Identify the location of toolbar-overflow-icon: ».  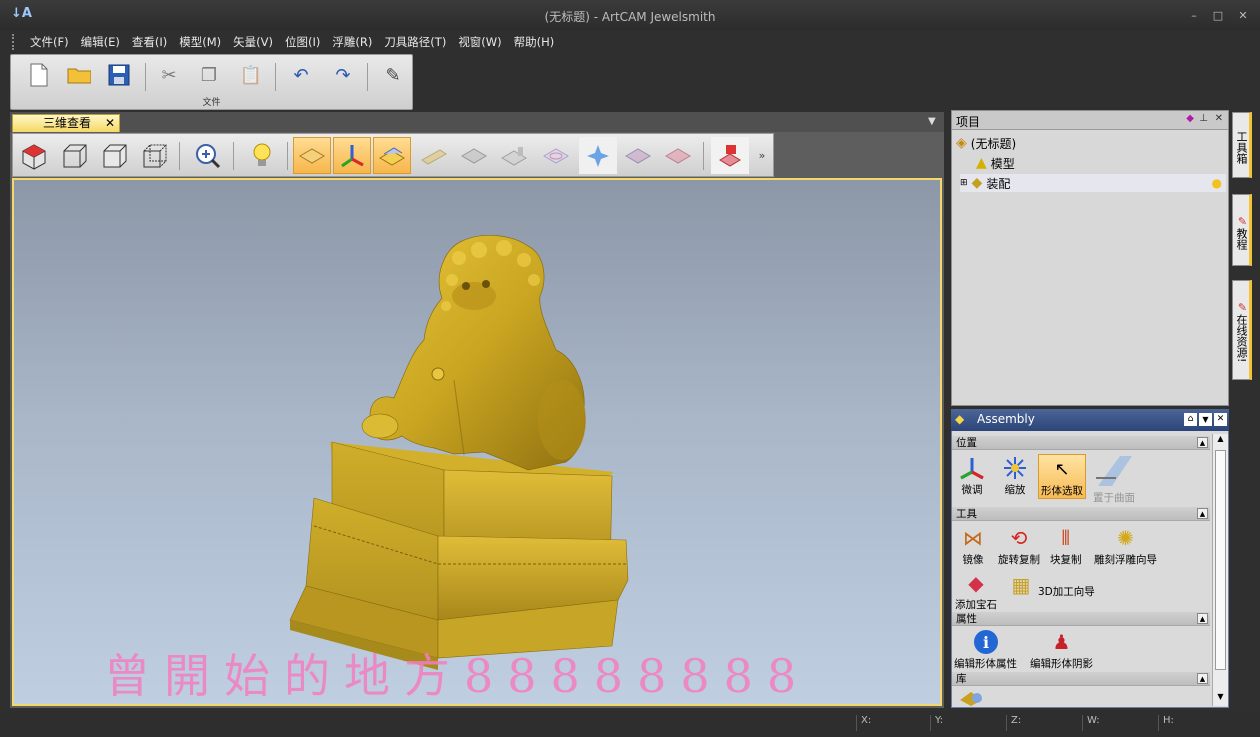
(762, 155).